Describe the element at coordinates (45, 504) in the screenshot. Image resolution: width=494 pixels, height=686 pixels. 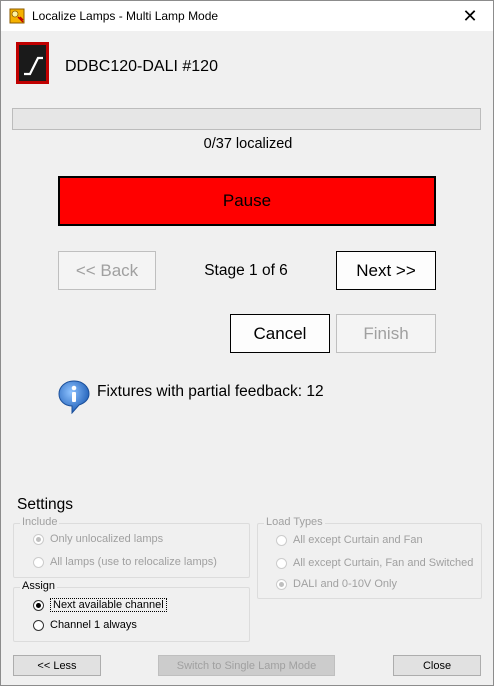
I see `settings-heading: Settings` at that location.